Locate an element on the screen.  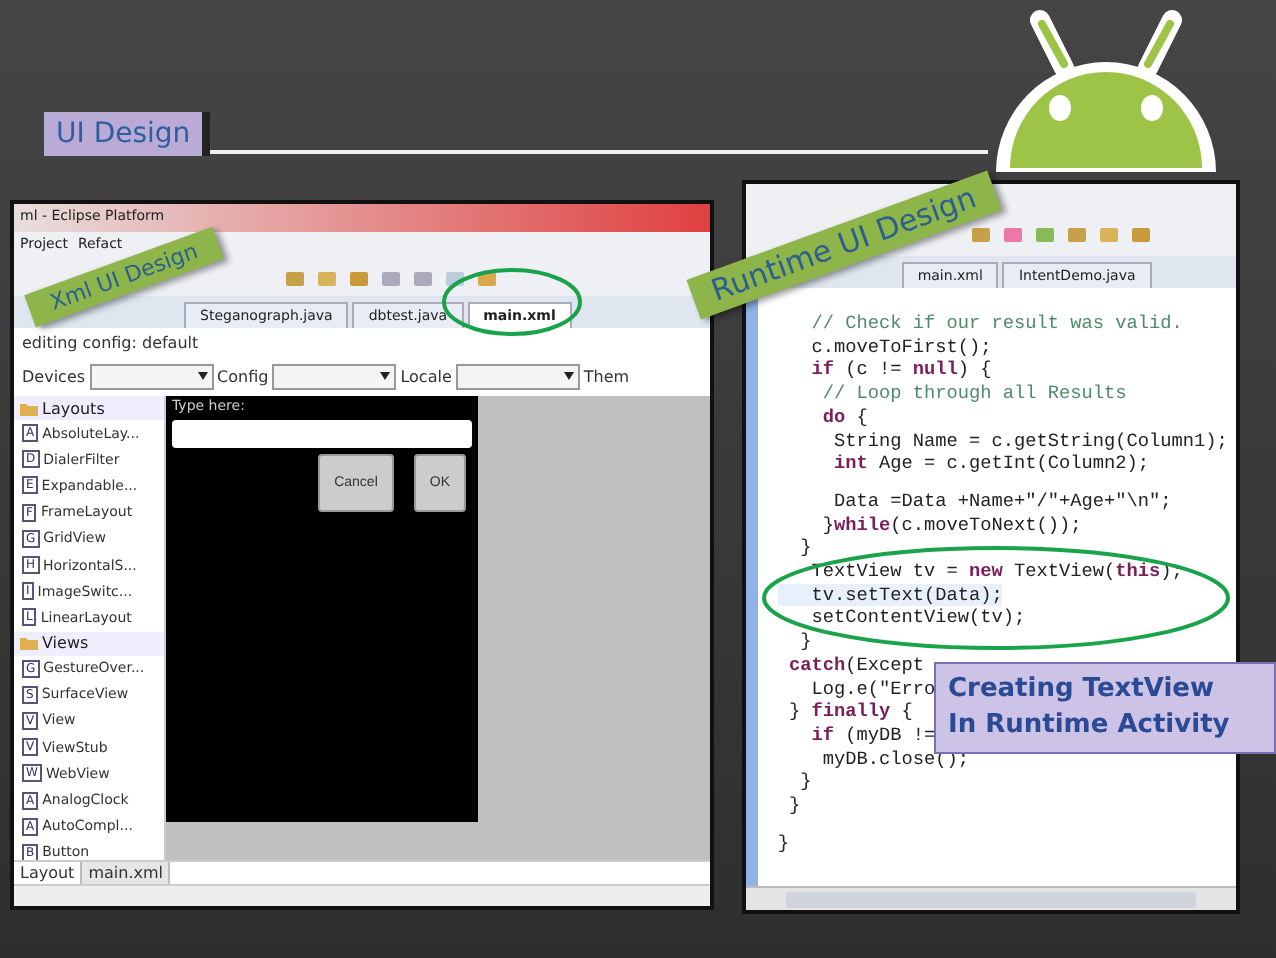
config-label: Devices is located at coordinates (54, 376).